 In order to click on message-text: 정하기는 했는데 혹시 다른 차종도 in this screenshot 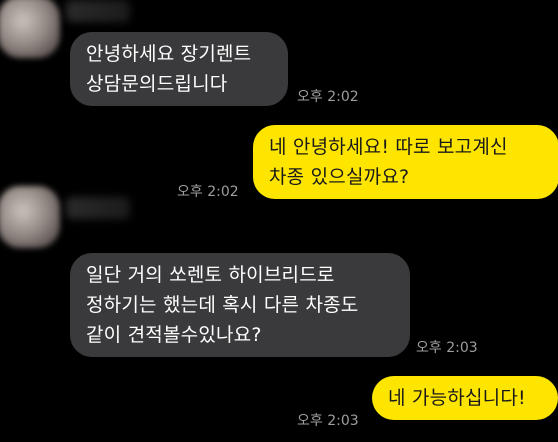, I will do `click(222, 305)`.